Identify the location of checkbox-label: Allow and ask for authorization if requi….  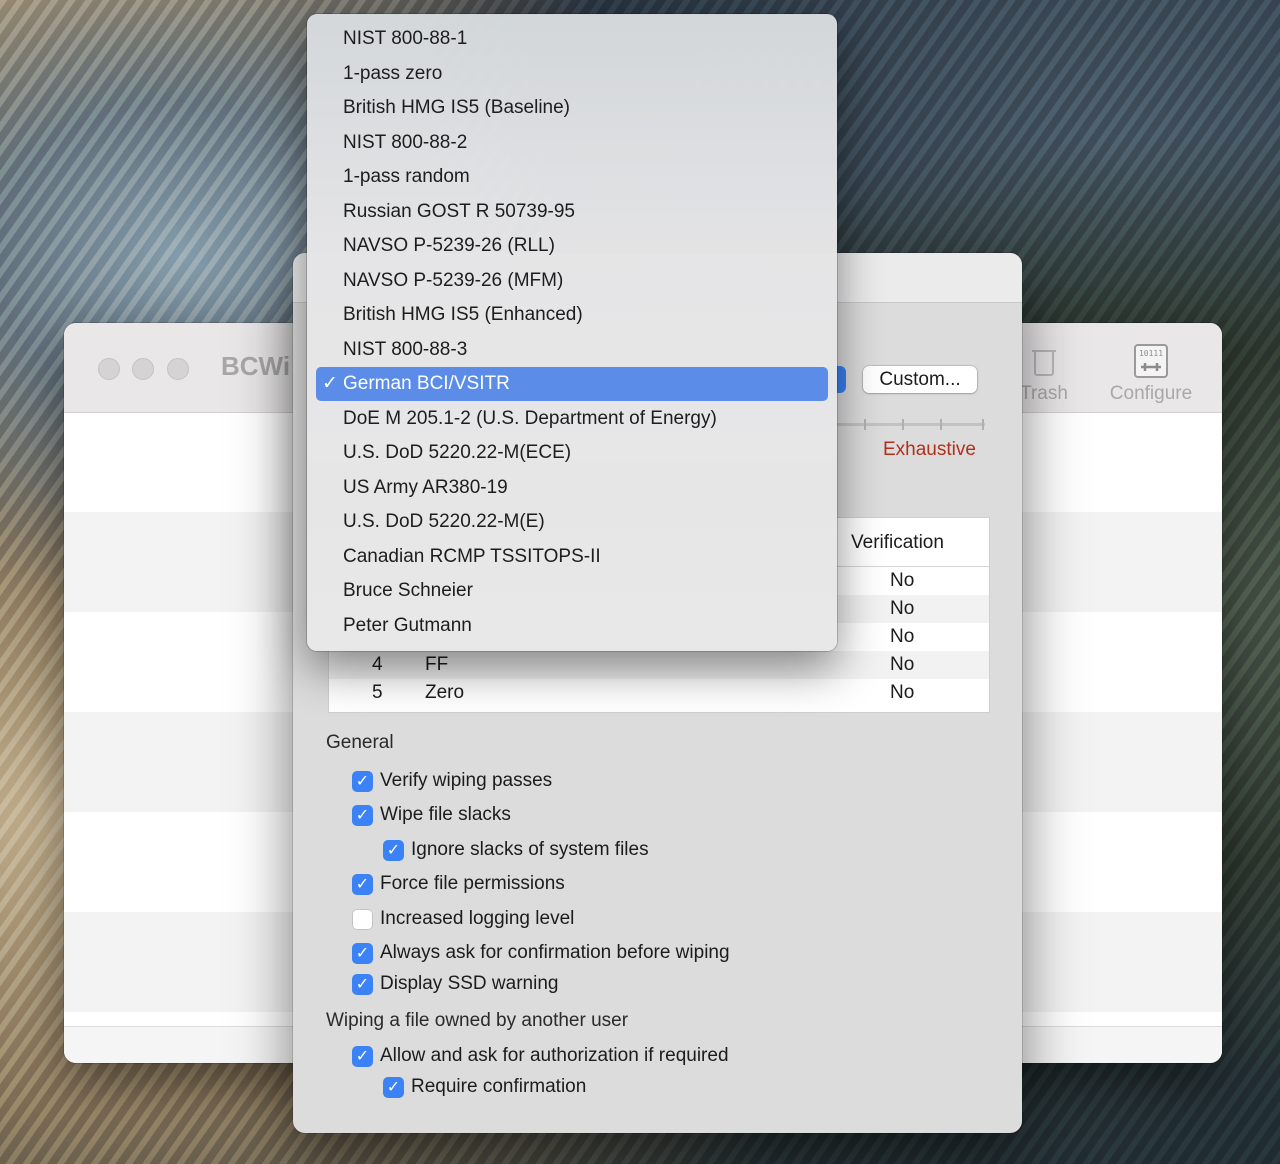
(554, 1055).